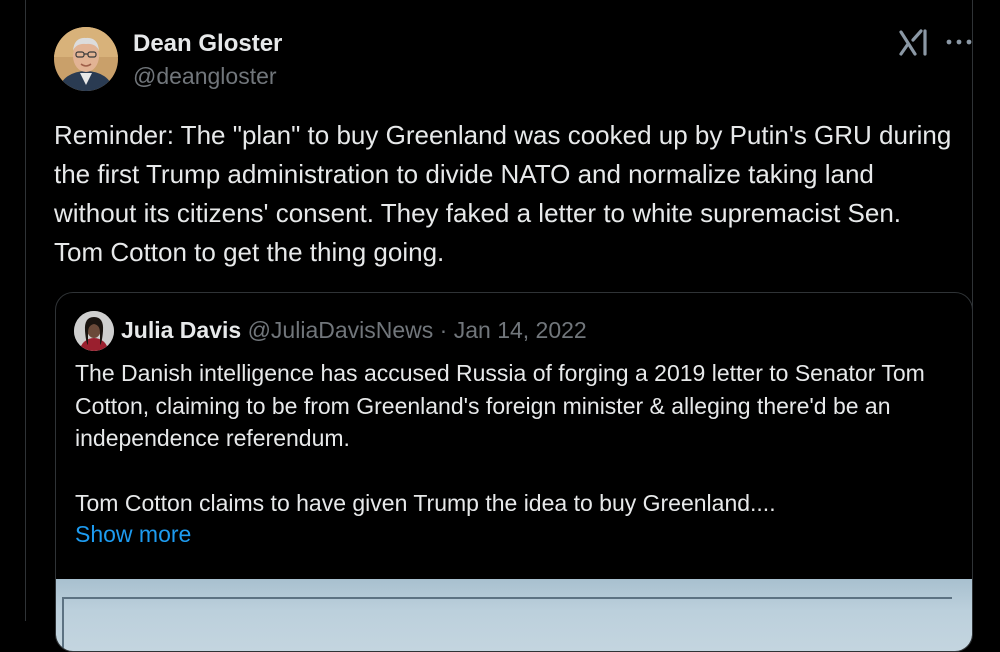 The height and width of the screenshot is (652, 1000). Describe the element at coordinates (341, 330) in the screenshot. I see `quoted-author-handle: @JuliaDavisNews` at that location.